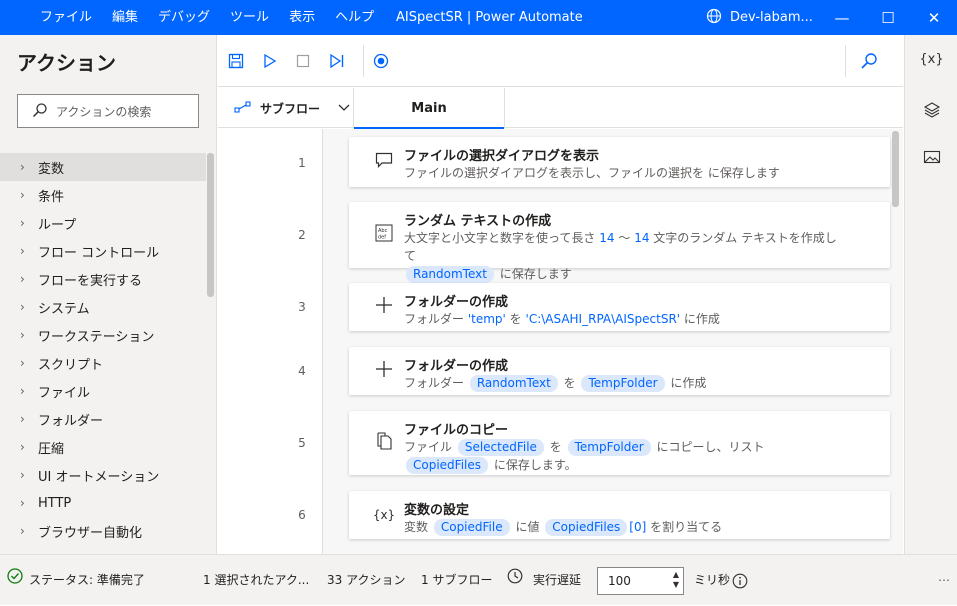  Describe the element at coordinates (934, 17) in the screenshot. I see `close-icon: ✕` at that location.